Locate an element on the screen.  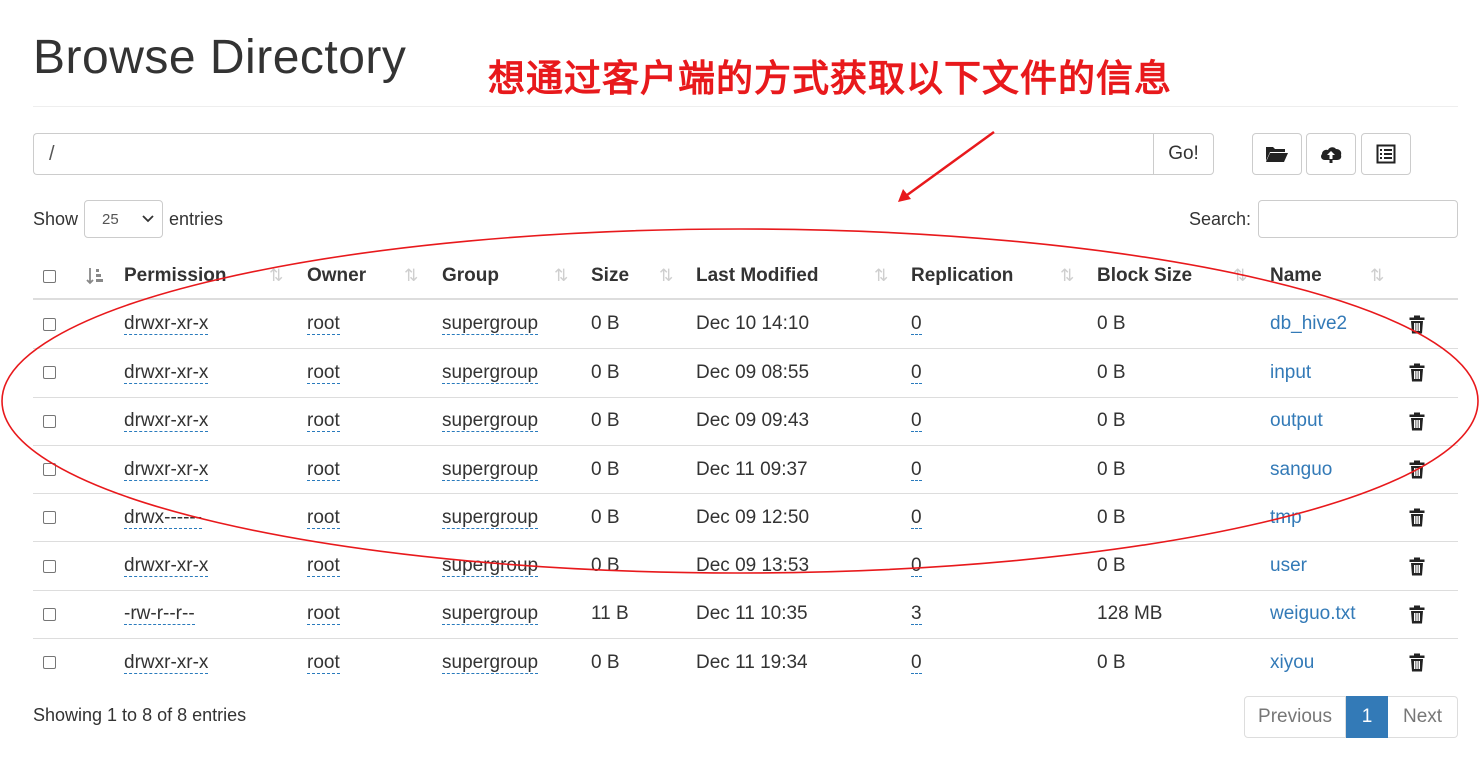
column-header-size: Size is located at coordinates (610, 276).